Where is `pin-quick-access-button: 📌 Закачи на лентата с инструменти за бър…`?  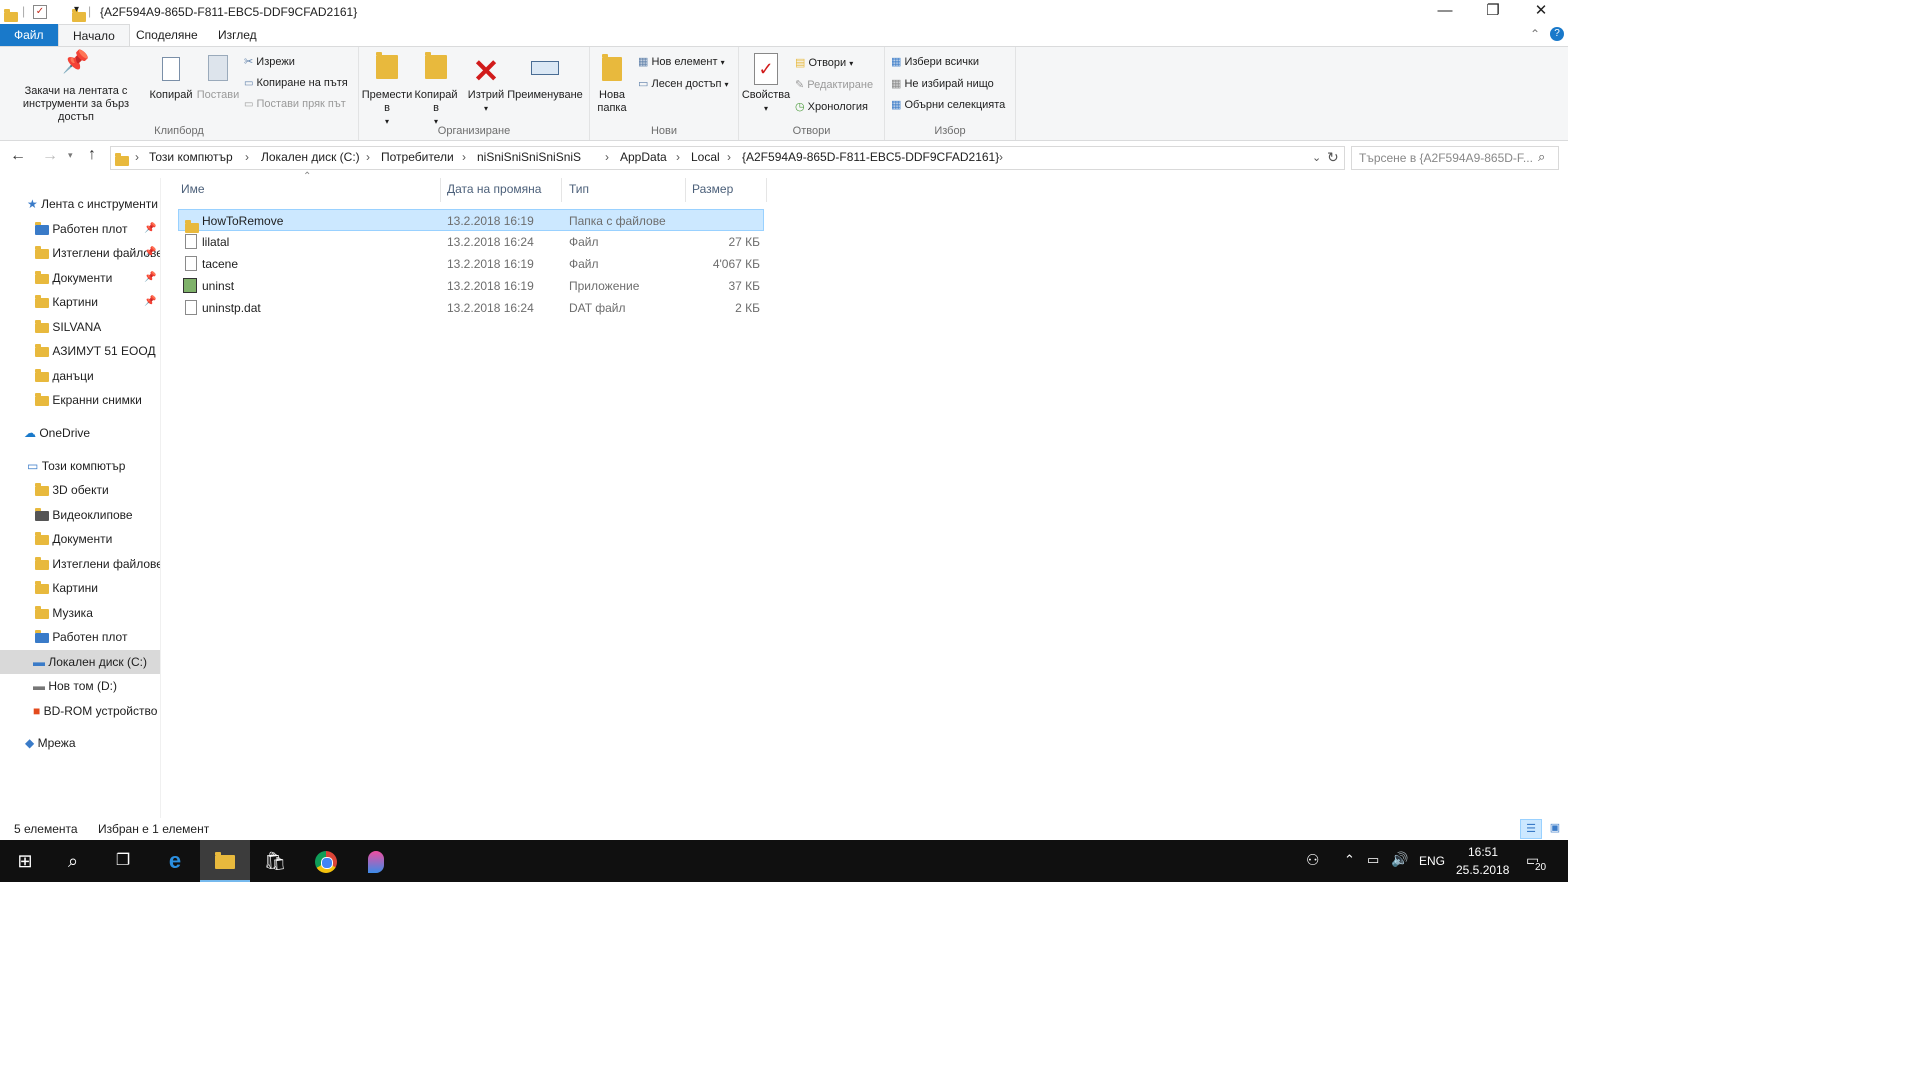
pin-quick-access-button: 📌 Закачи на лентата с инструменти за бър… is located at coordinates (76, 87).